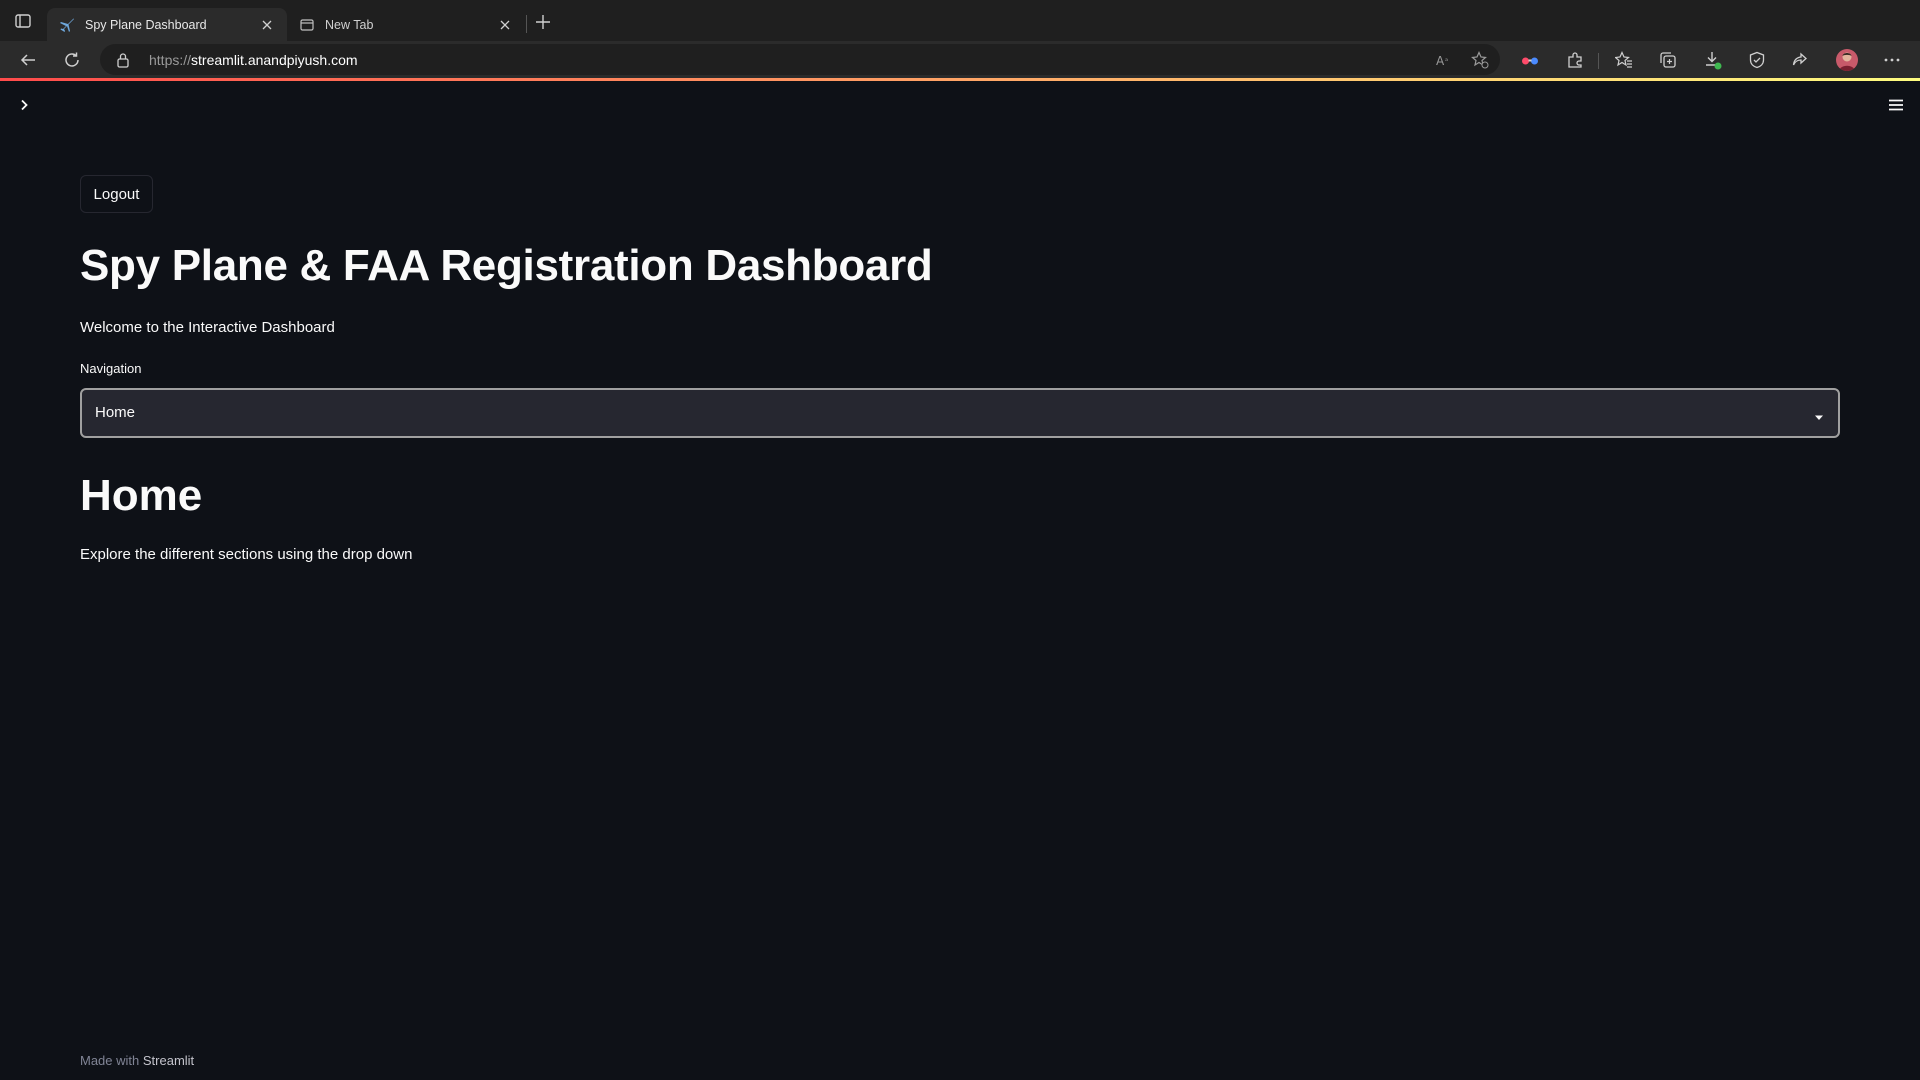 Image resolution: width=1920 pixels, height=1080 pixels. I want to click on new-tab-plus-icon, so click(543, 22).